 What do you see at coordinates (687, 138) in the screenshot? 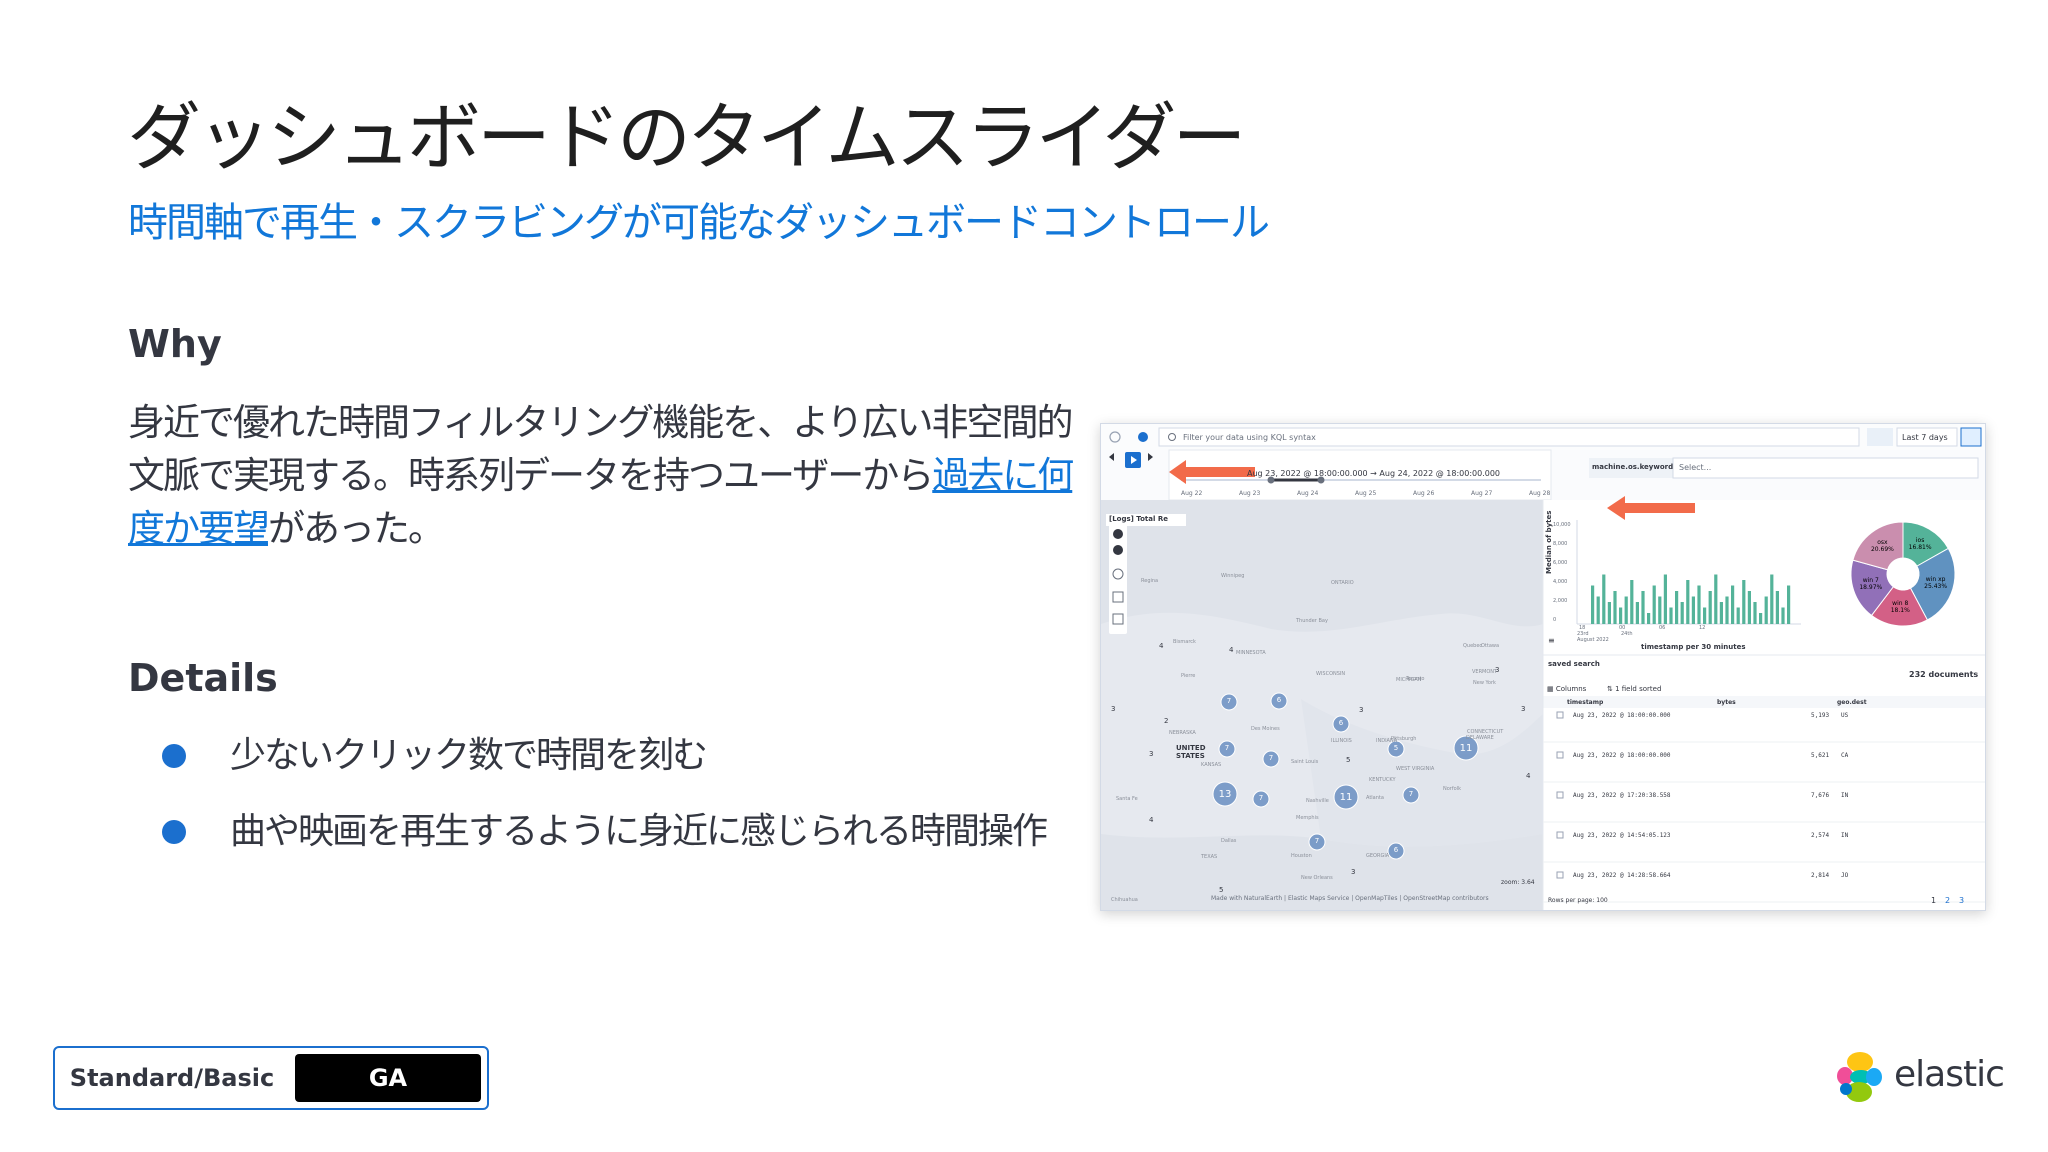
I see `slide-title: ダッシュボードのタイムスライダー` at bounding box center [687, 138].